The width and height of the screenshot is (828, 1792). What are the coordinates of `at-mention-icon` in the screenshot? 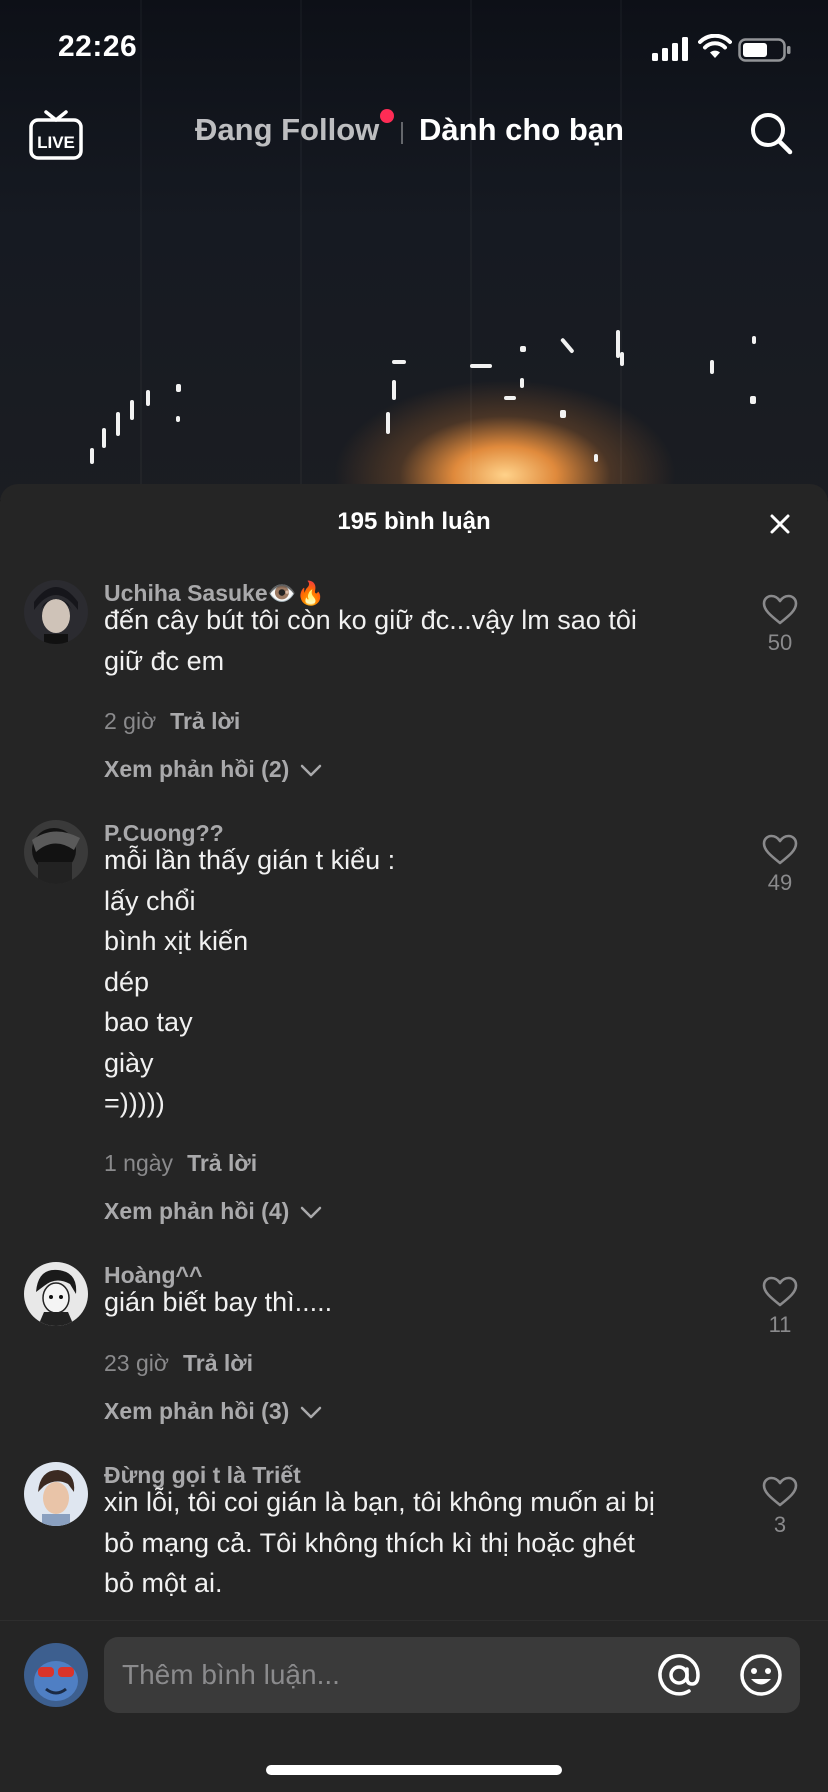 It's located at (679, 1675).